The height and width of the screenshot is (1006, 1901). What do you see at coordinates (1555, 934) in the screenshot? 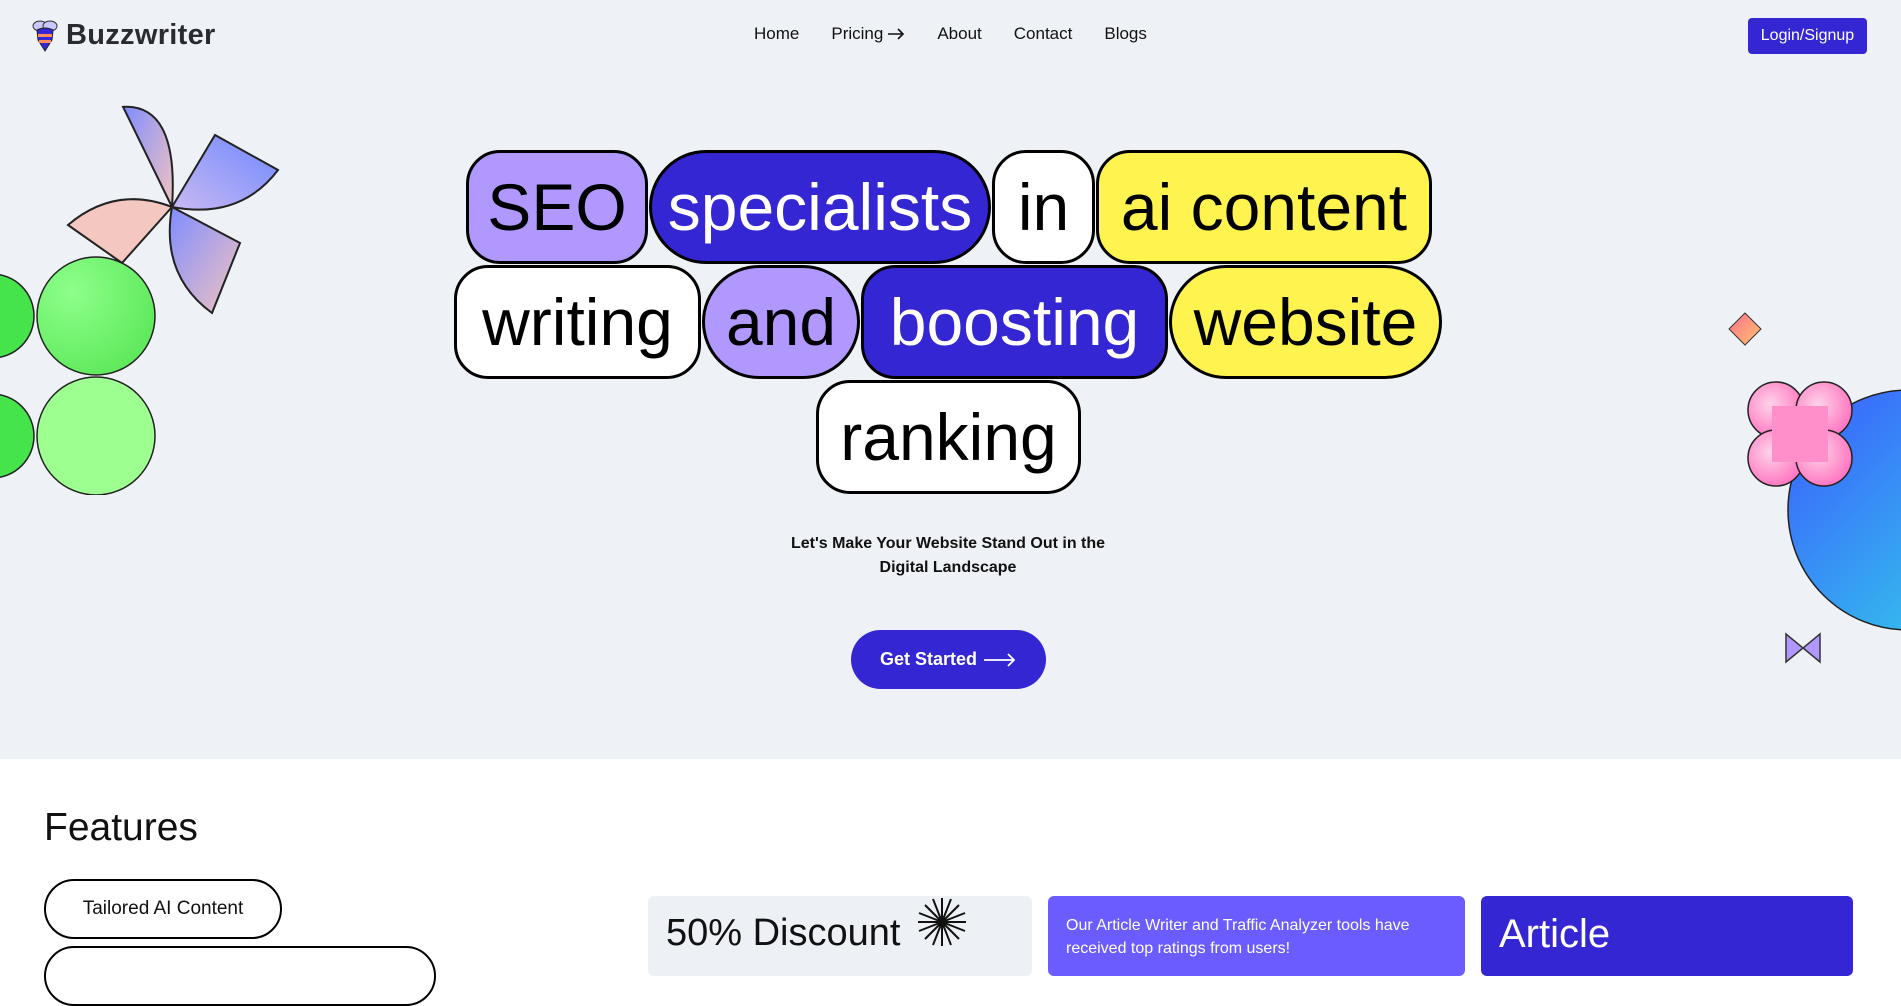
I see `article-card-title: Article` at bounding box center [1555, 934].